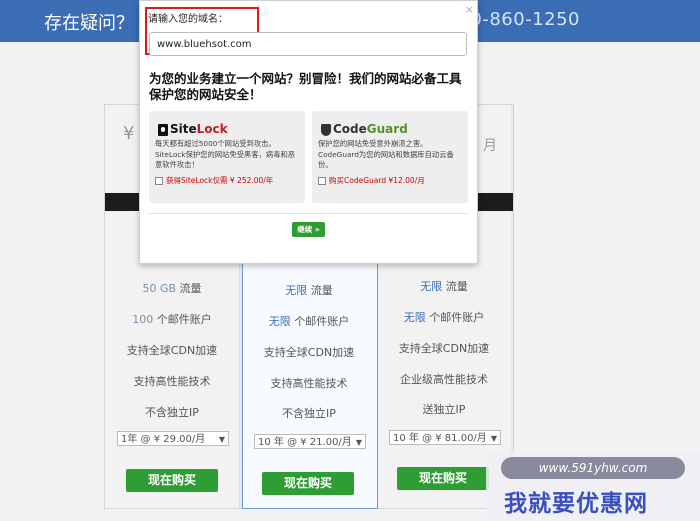 The height and width of the screenshot is (521, 700). What do you see at coordinates (188, 19) in the screenshot?
I see `domain-label: 请输入您的域名：` at bounding box center [188, 19].